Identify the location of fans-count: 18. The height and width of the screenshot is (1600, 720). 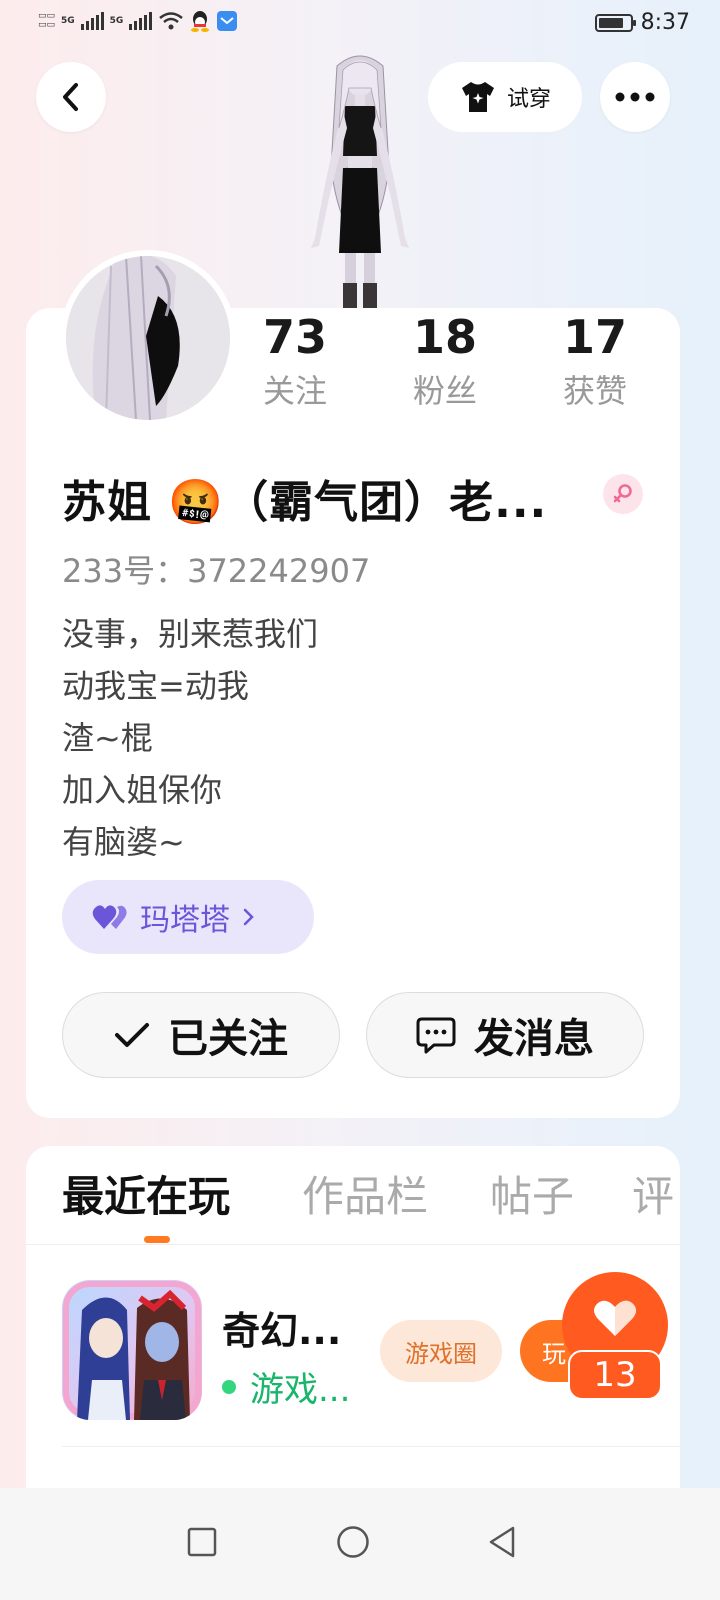
(444, 337).